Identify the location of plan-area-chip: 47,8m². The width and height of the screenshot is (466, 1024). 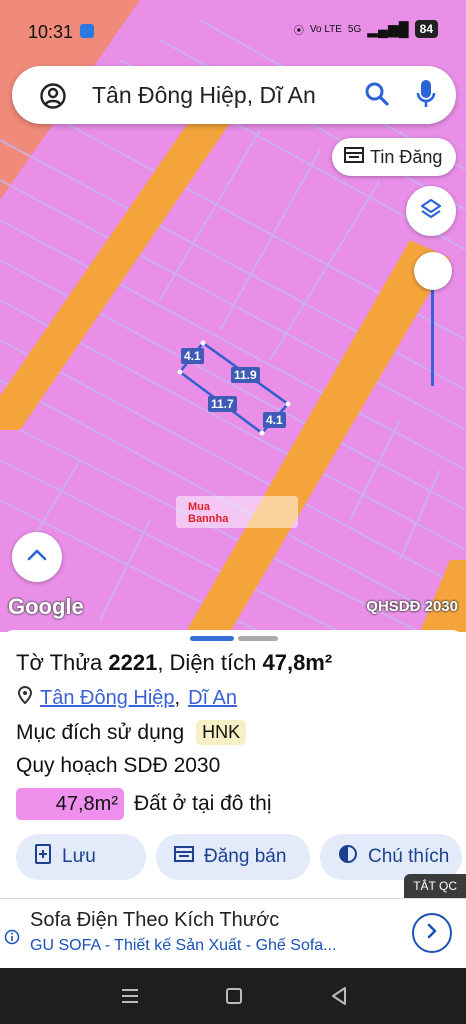
(70, 804).